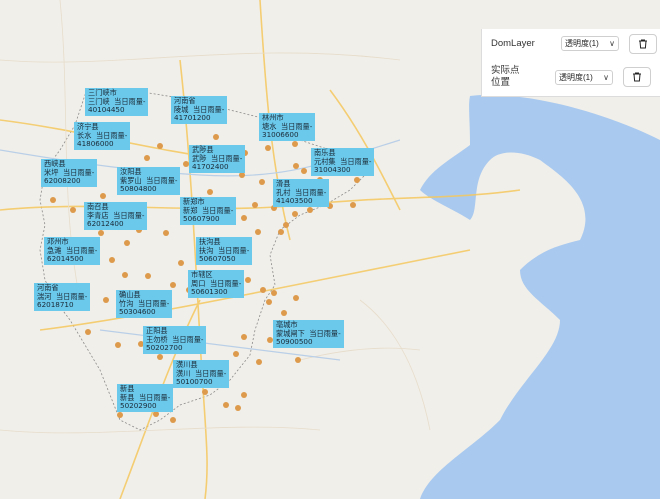 This screenshot has height=499, width=660. I want to click on station-label: 河南省 湍河 当日雨量- 62018710, so click(62, 297).